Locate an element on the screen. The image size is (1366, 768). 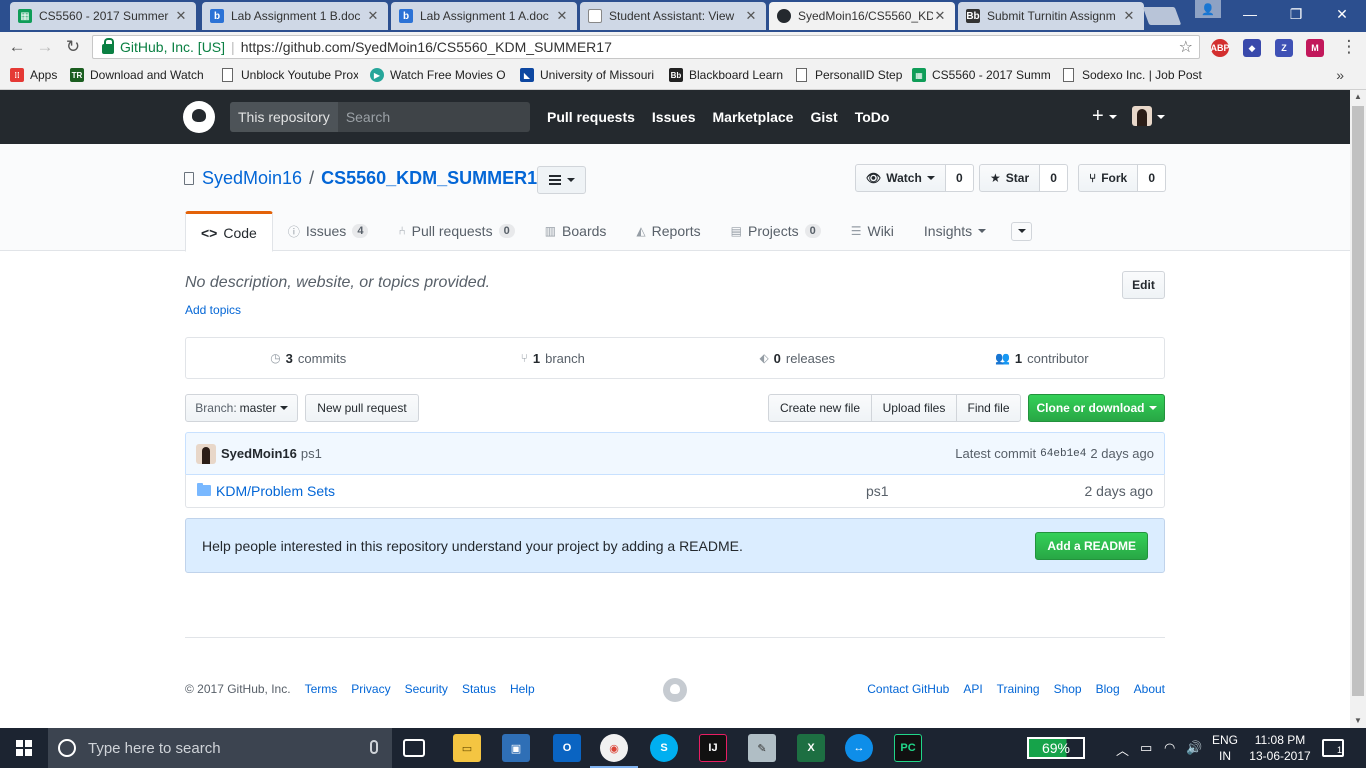
teamviewer-icon: ↔ is located at coordinates (859, 748).